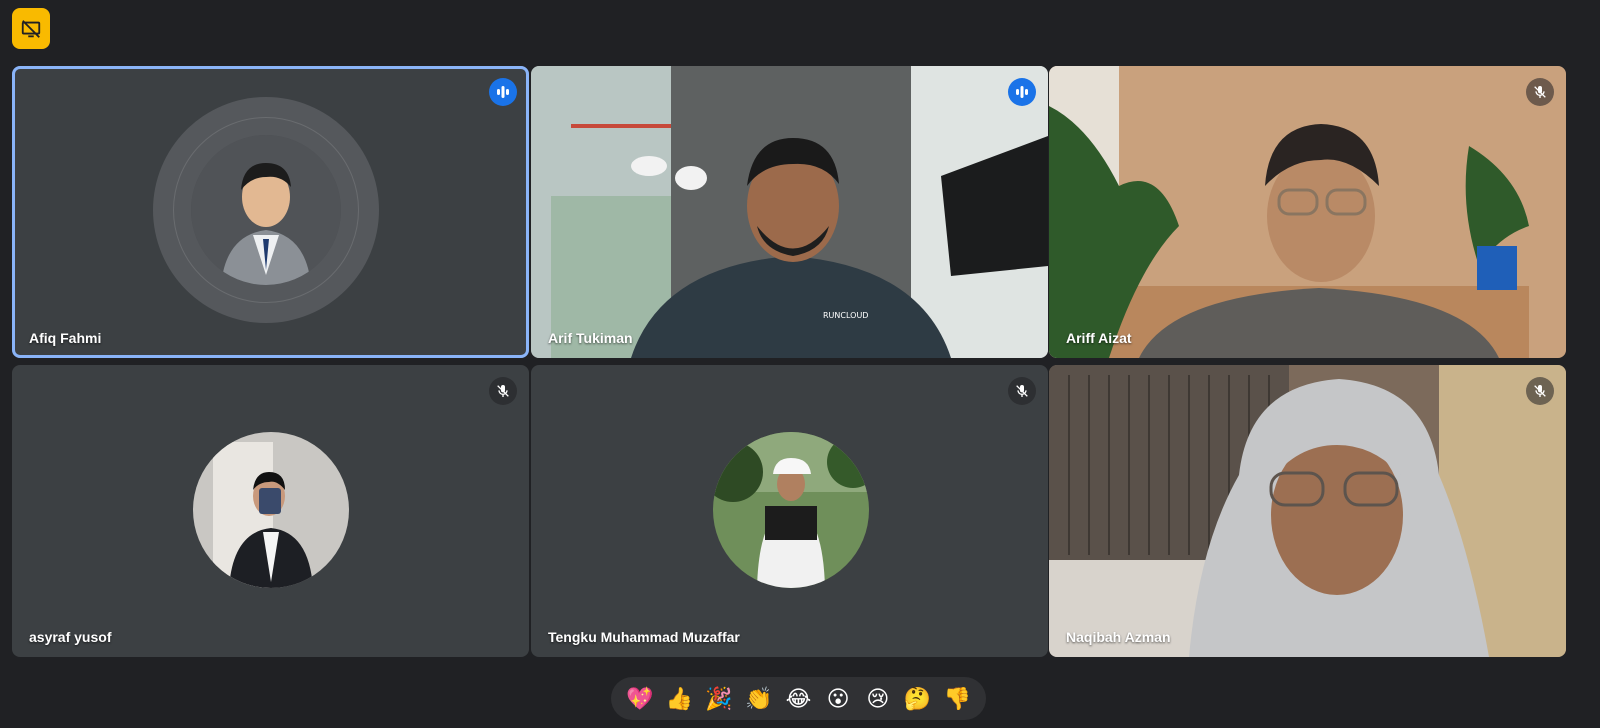  I want to click on participant-tile-2: RUNCLOUD Arif Tukiman, so click(789, 212).